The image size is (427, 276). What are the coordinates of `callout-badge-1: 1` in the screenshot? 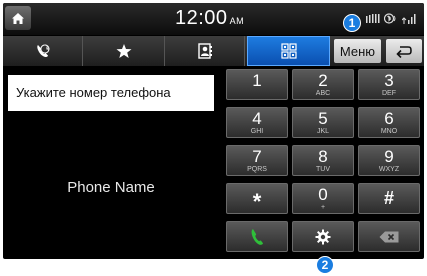 It's located at (352, 23).